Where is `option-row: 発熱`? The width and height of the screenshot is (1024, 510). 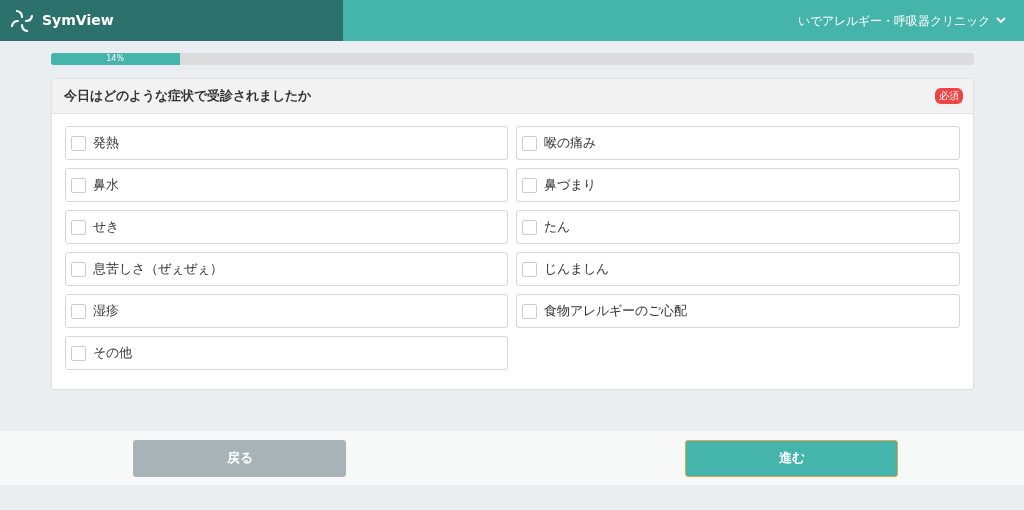 option-row: 発熱 is located at coordinates (286, 143).